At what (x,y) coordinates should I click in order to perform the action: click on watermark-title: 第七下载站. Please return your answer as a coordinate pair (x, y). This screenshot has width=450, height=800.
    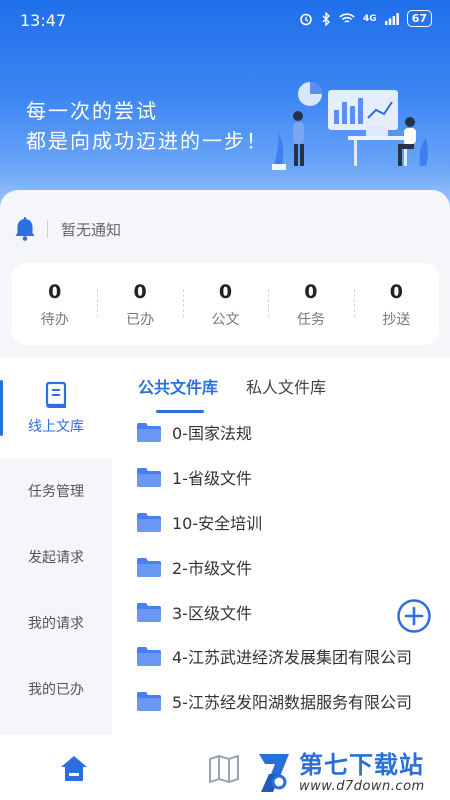
    Looking at the image, I should click on (361, 765).